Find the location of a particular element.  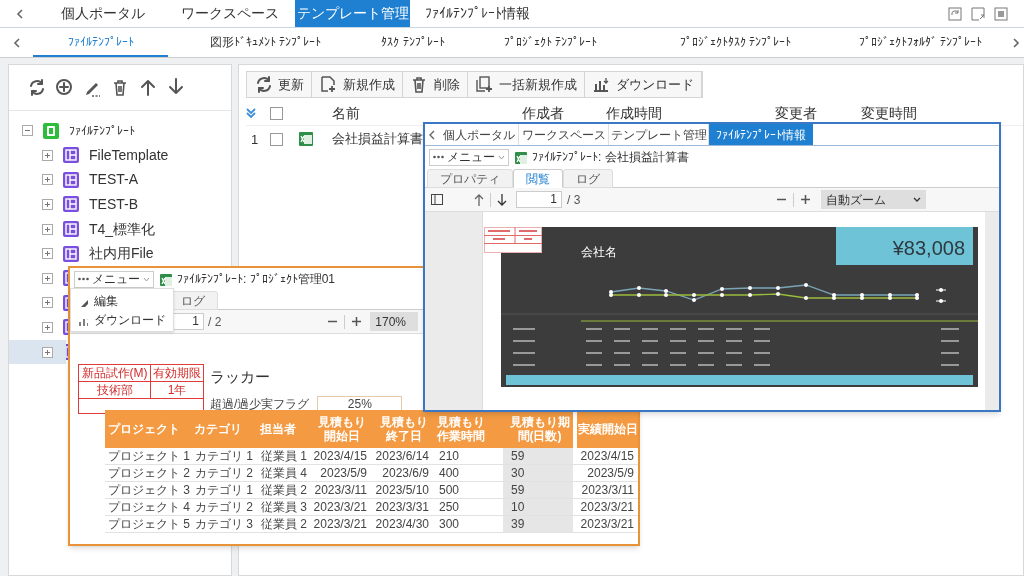

tab: テンプレート管理 is located at coordinates (352, 13).